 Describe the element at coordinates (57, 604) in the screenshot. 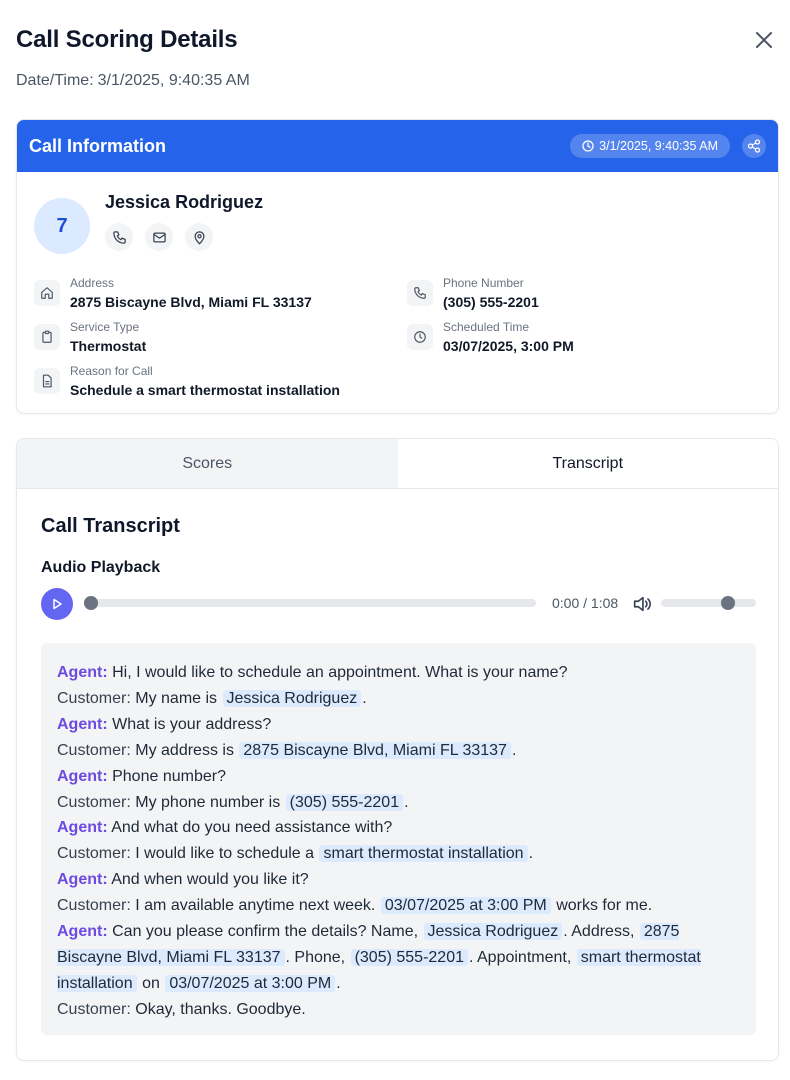

I see `play-button` at that location.